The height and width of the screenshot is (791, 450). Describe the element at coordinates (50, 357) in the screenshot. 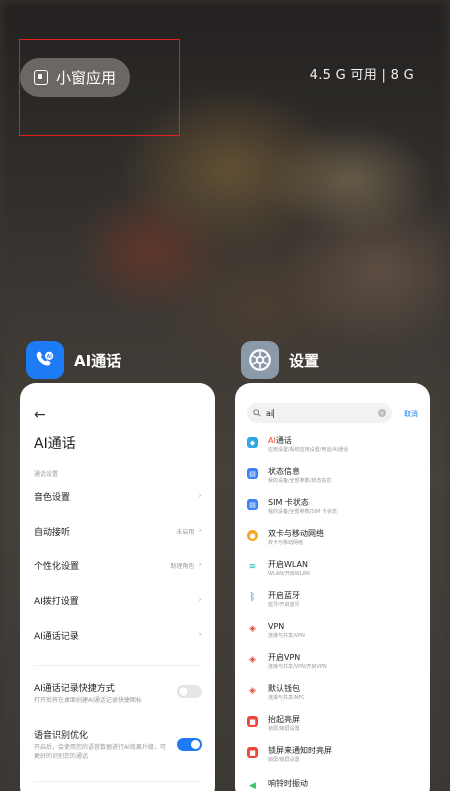

I see `svg-text: AI` at that location.